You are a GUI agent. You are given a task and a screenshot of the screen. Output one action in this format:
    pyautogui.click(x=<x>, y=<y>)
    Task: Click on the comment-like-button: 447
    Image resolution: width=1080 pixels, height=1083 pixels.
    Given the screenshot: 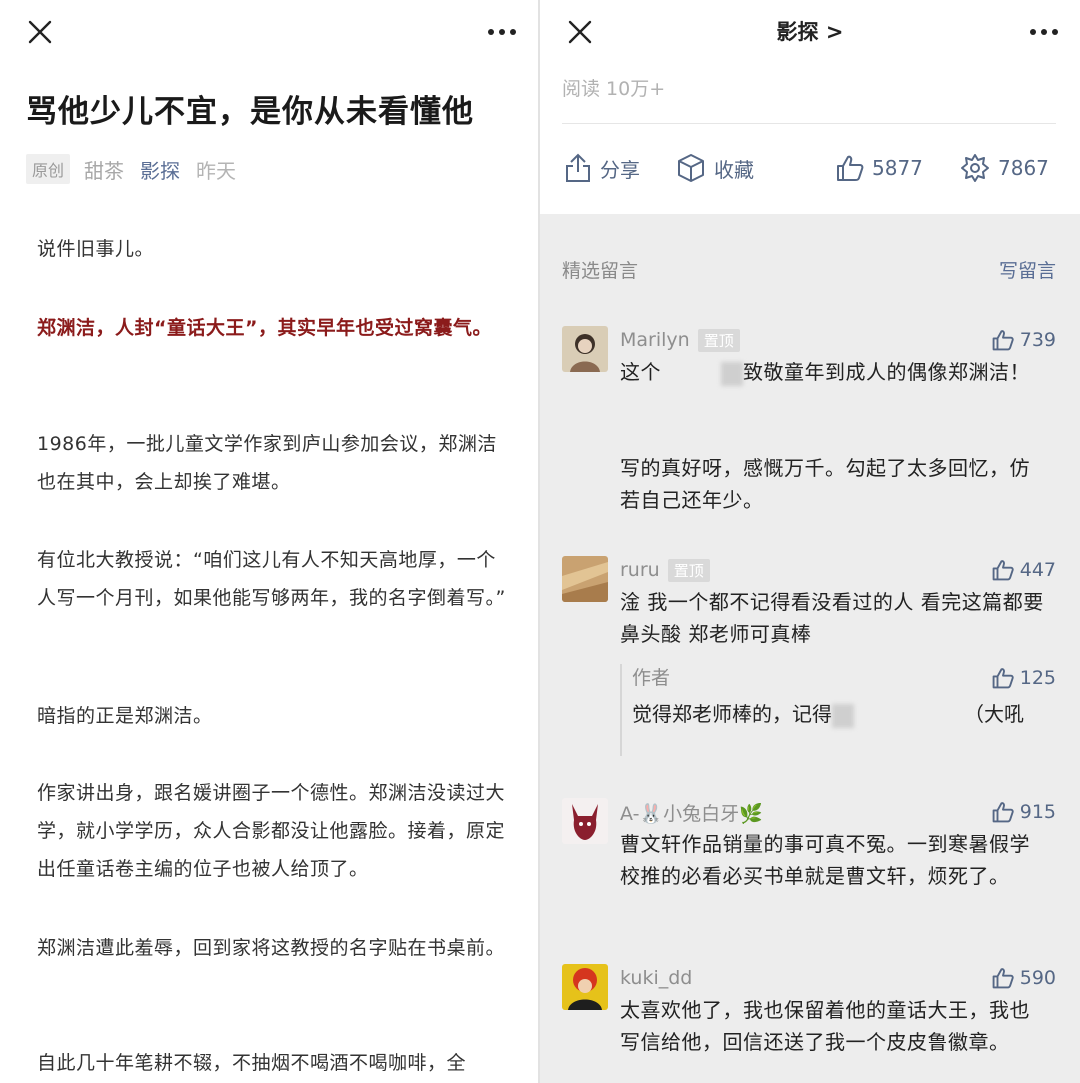 What is the action you would take?
    pyautogui.click(x=1024, y=570)
    